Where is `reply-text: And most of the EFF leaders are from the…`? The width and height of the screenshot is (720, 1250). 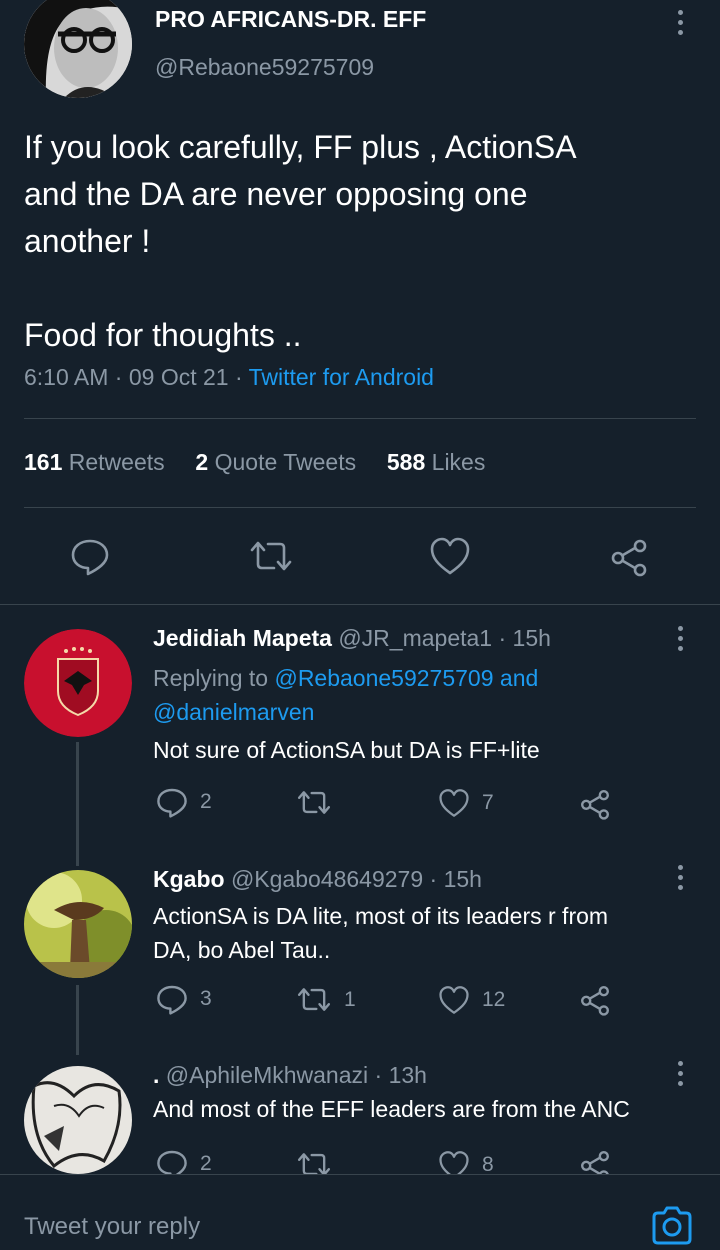 reply-text: And most of the EFF leaders are from the… is located at coordinates (391, 1109).